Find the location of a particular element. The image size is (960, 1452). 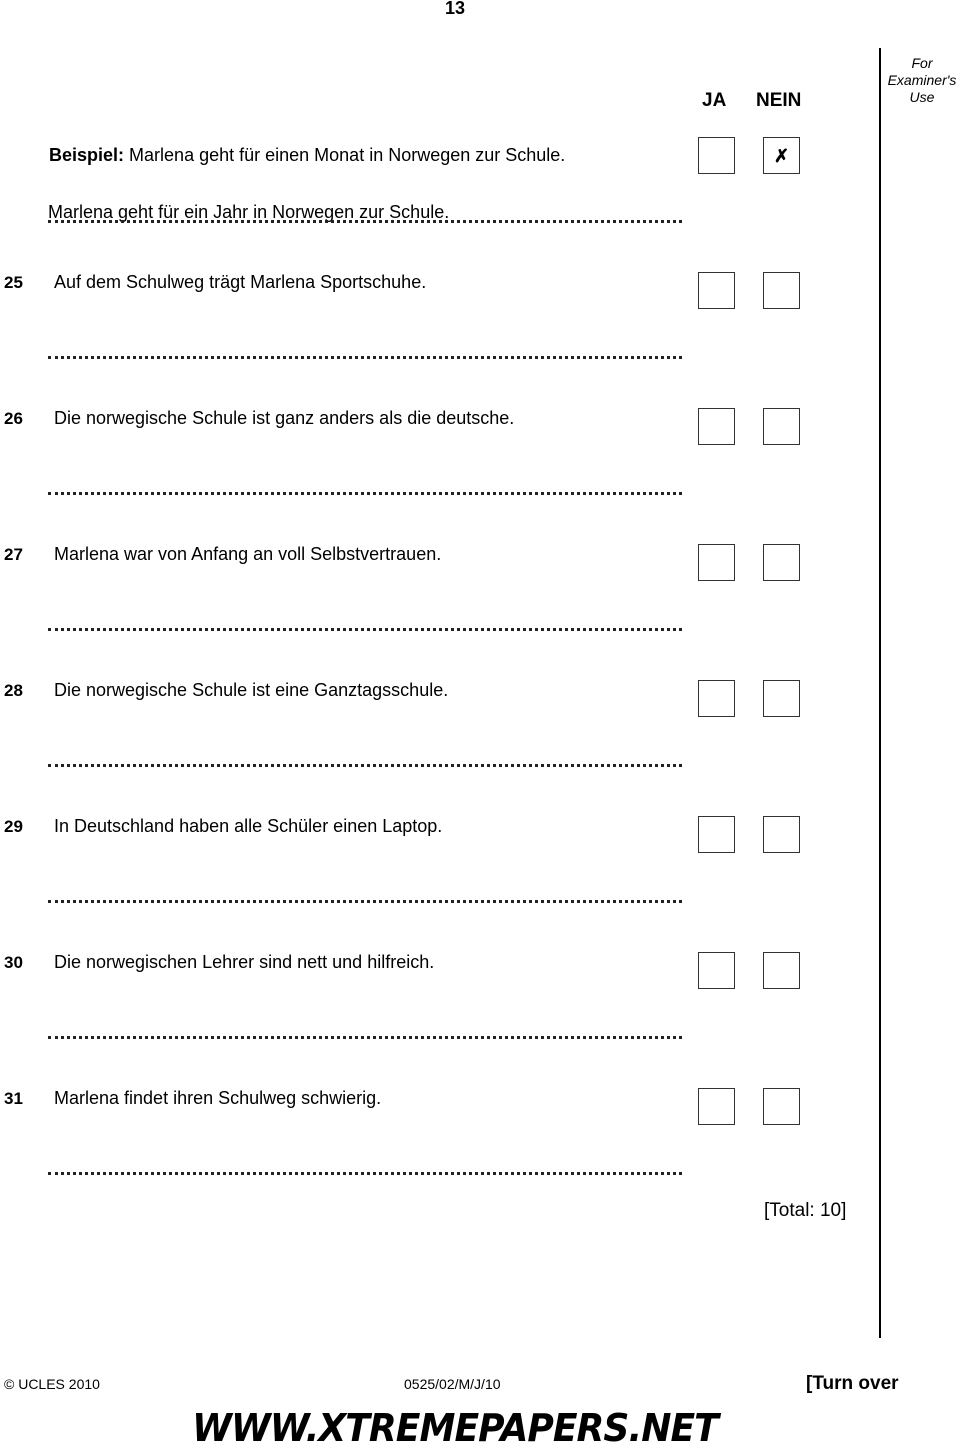

question-number: 28 is located at coordinates (13, 690).